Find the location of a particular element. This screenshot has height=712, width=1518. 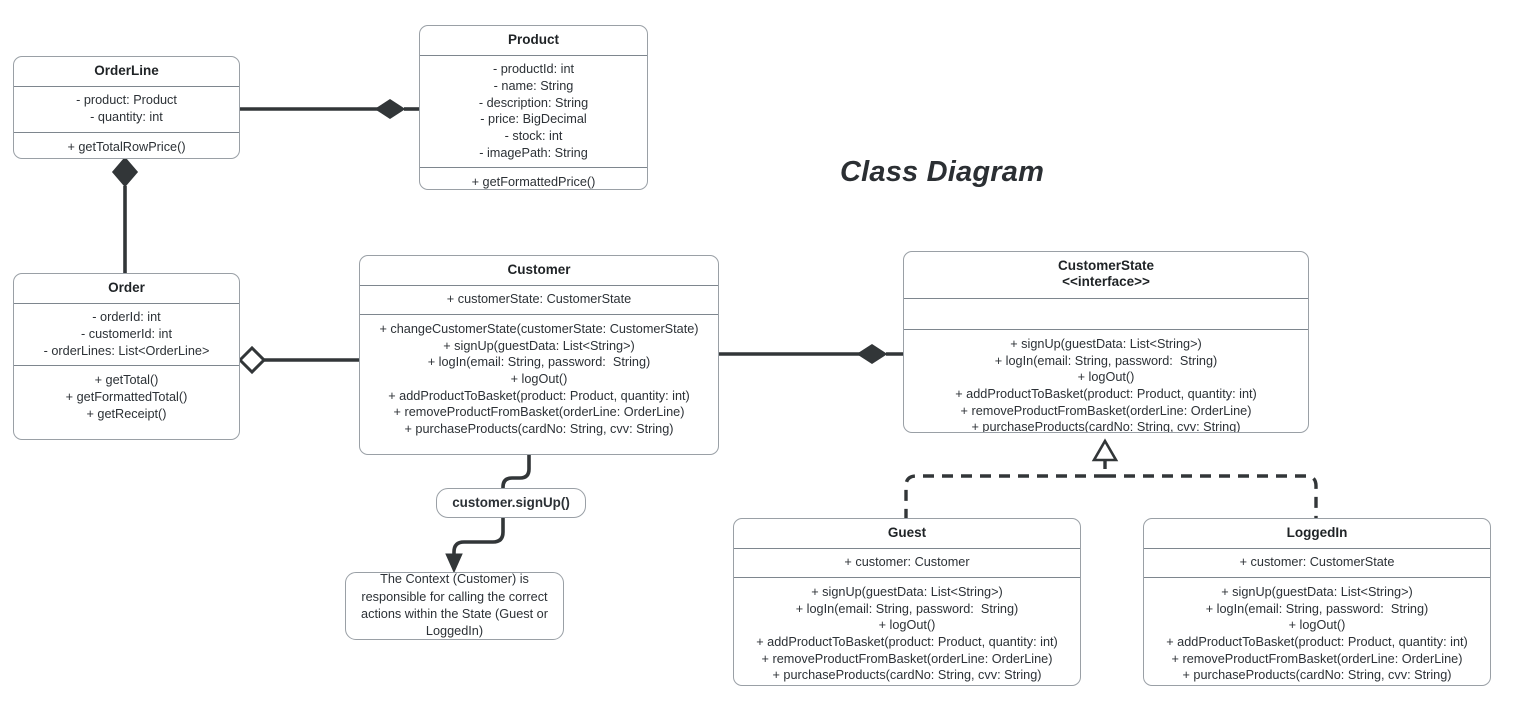

attribute-row: - product: Product is located at coordinates (126, 100).